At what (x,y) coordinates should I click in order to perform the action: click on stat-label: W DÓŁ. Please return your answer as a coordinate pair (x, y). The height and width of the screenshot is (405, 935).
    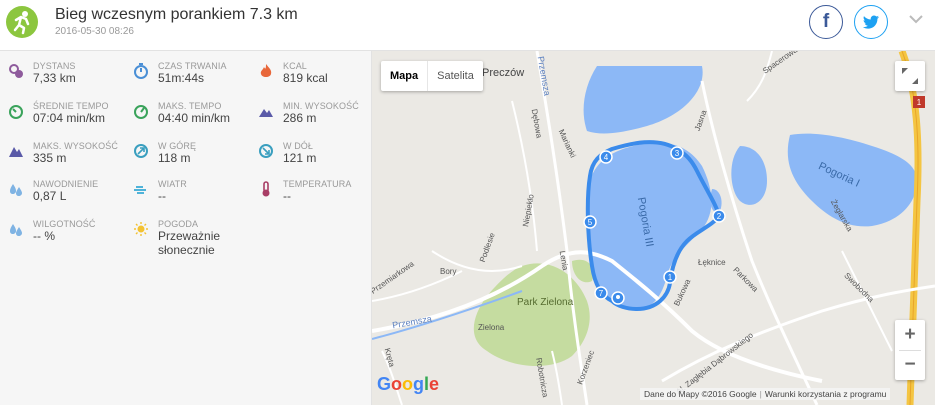
    Looking at the image, I should click on (298, 146).